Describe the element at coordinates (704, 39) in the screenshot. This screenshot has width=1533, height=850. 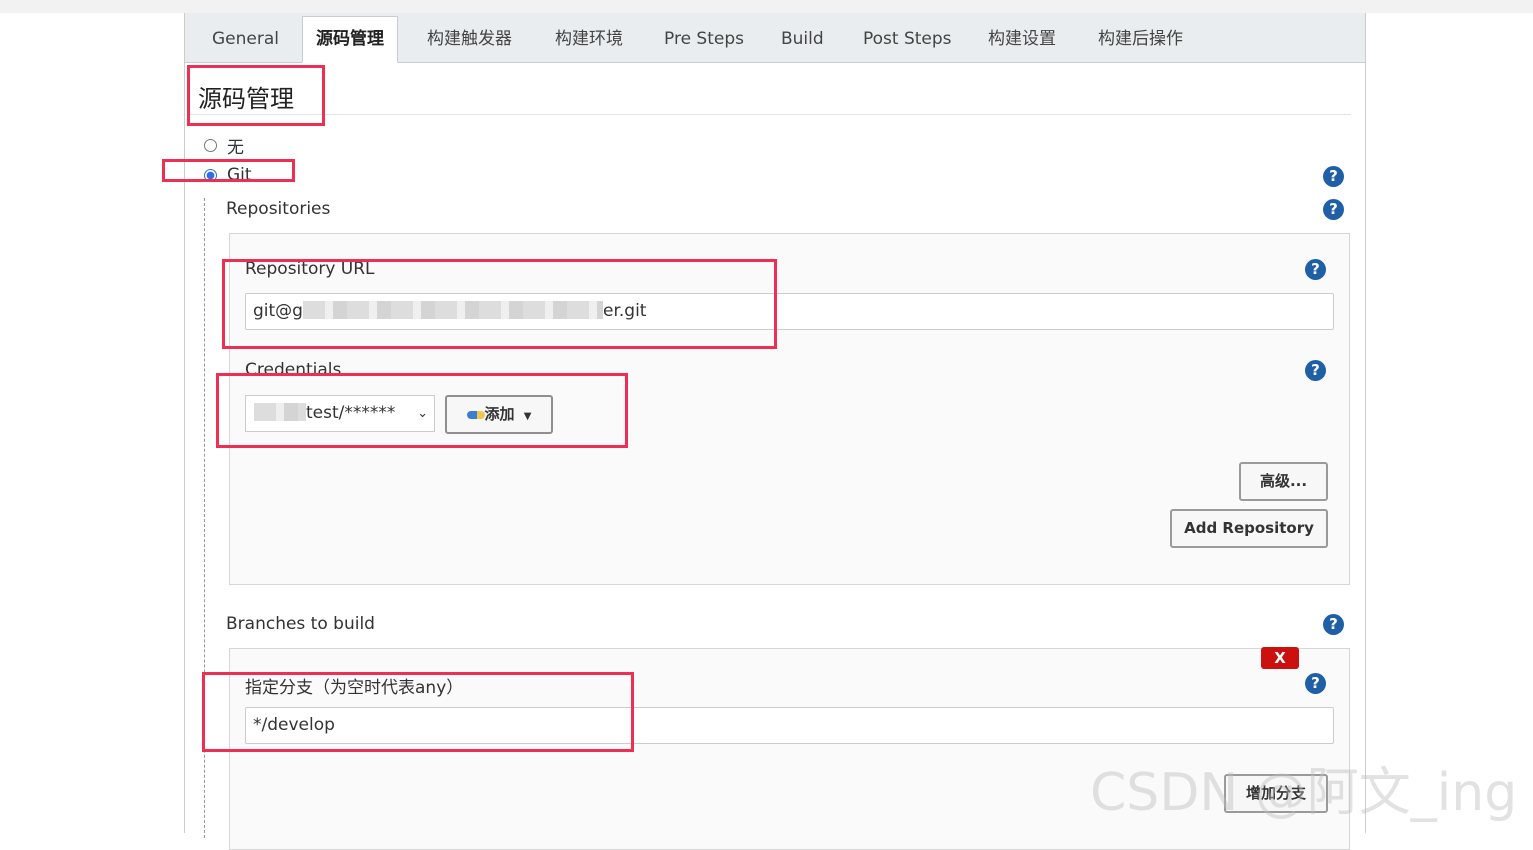
I see `tab-pre-steps: Pre Steps` at that location.